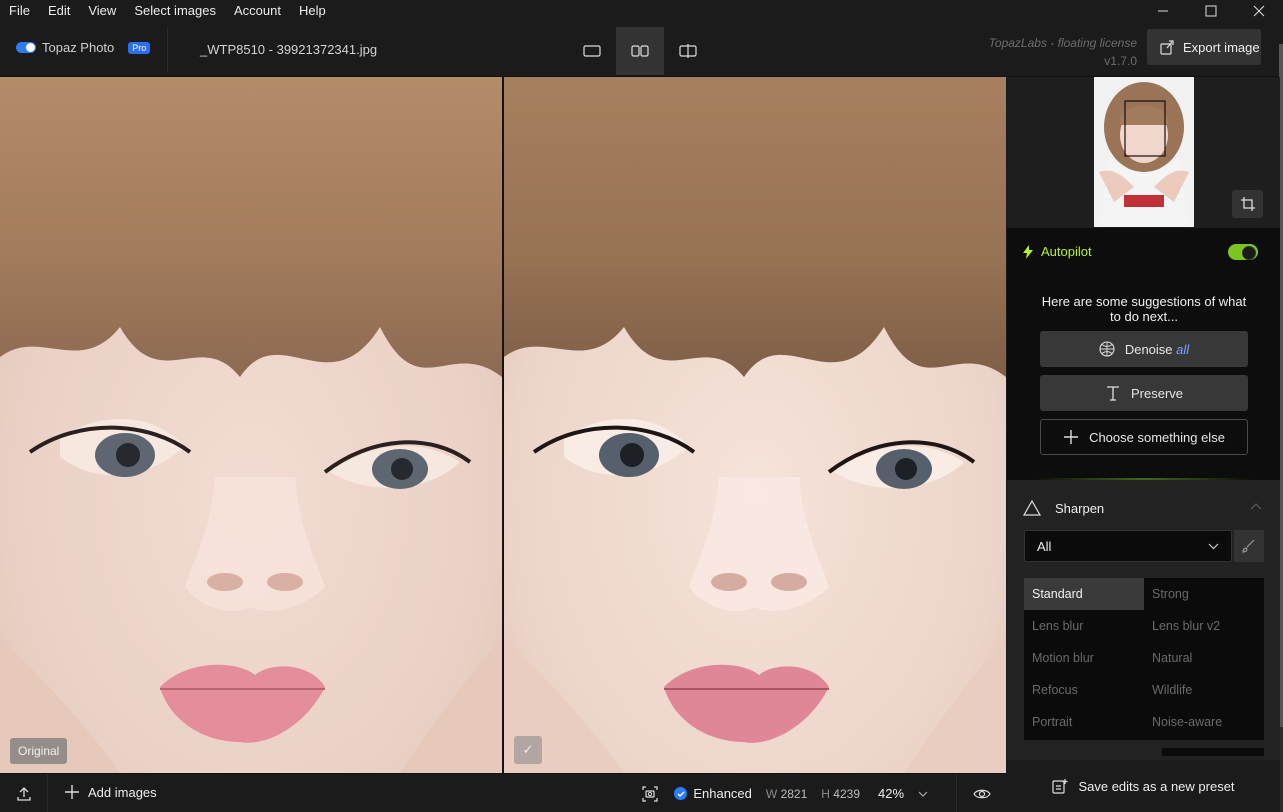 This screenshot has width=1283, height=812. I want to click on model-portrait: Portrait, so click(1084, 722).